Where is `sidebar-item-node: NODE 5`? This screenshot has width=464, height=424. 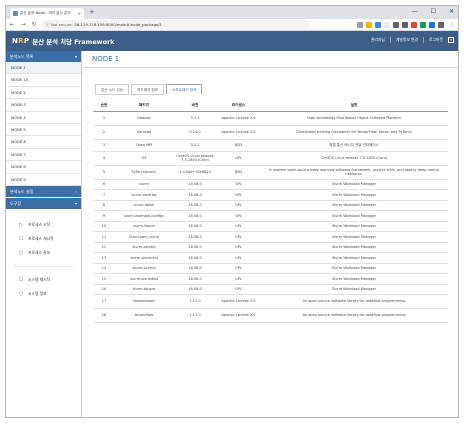 sidebar-item-node: NODE 5 is located at coordinates (43, 130).